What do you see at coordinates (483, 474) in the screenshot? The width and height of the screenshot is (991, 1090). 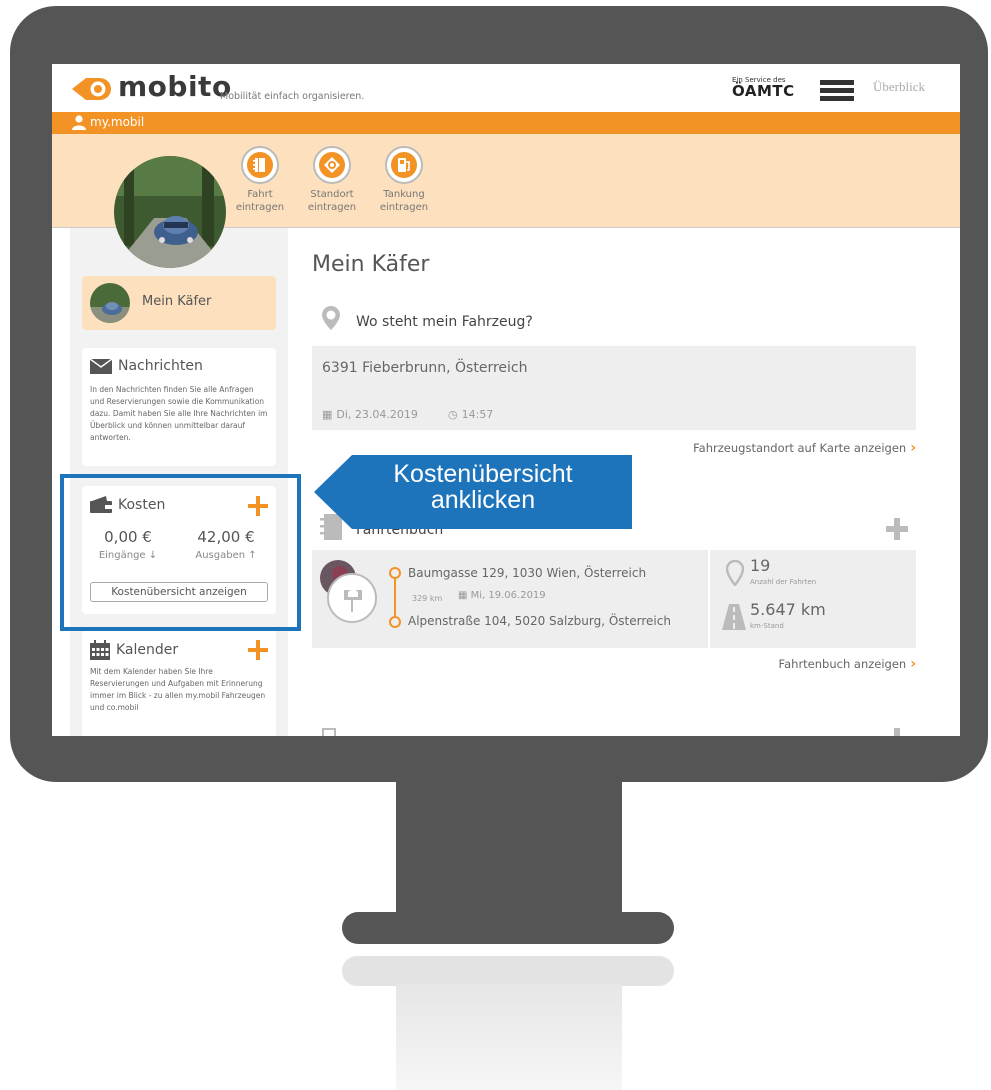 I see `callout-line1: Kostenübersicht` at bounding box center [483, 474].